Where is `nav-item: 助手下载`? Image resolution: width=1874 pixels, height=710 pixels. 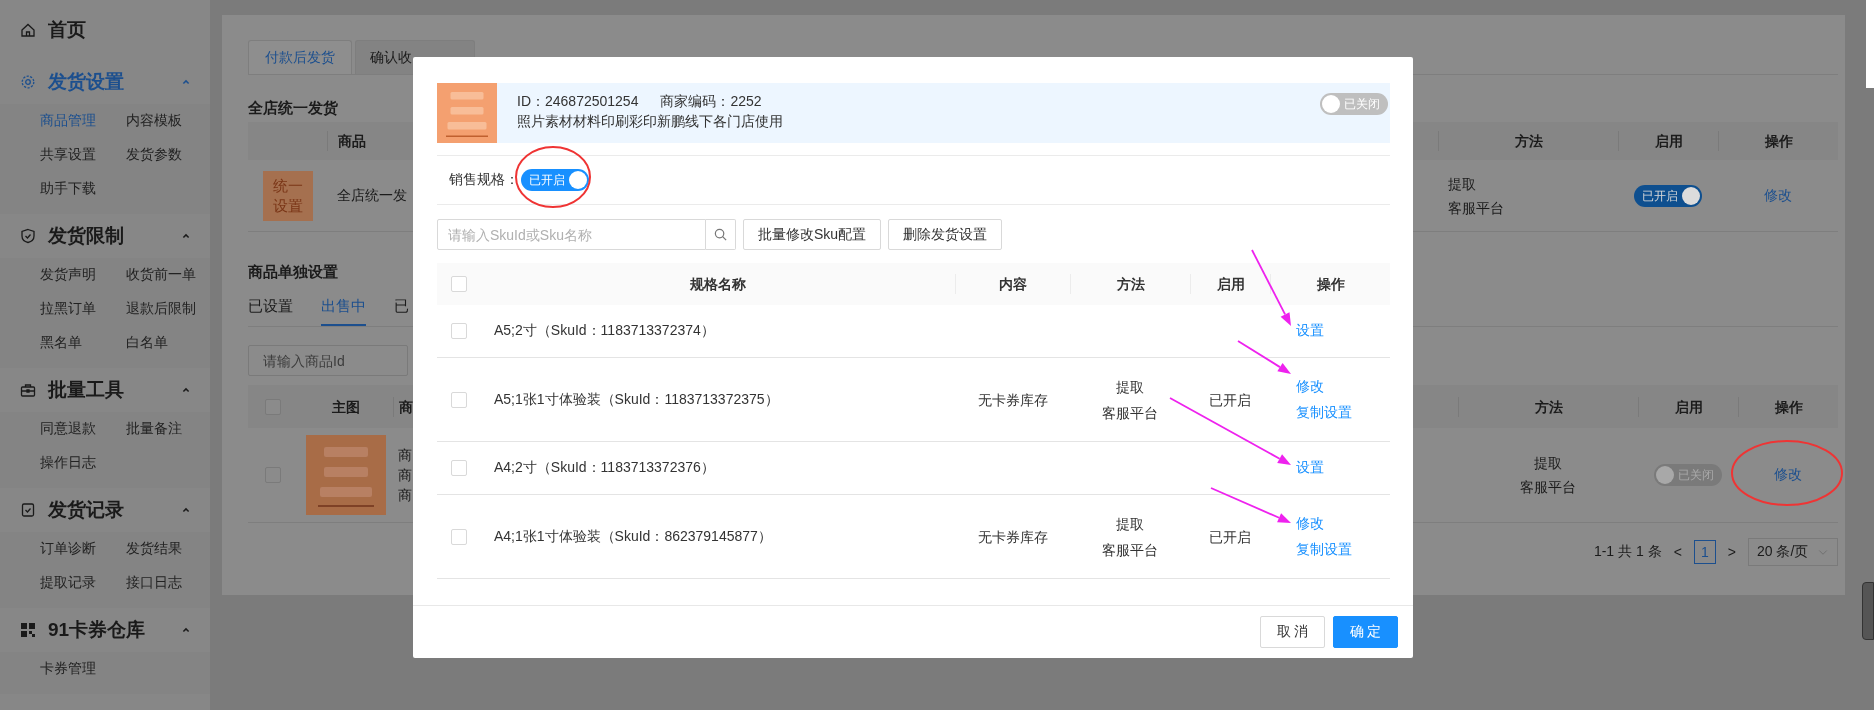
nav-item: 助手下载 is located at coordinates (83, 189).